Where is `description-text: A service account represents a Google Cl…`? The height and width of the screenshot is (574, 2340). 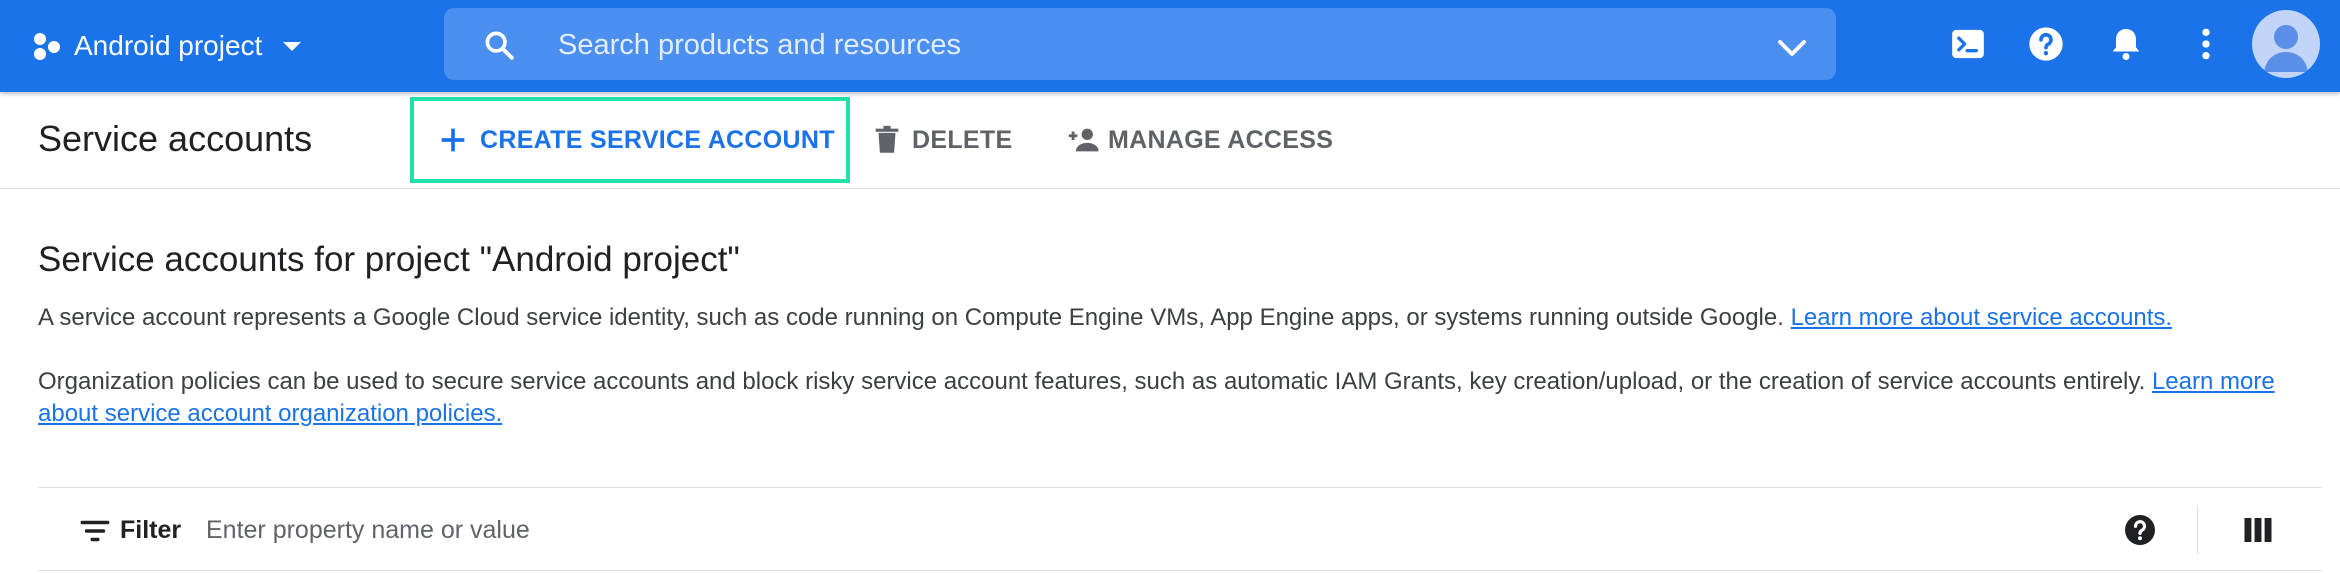 description-text: A service account represents a Google Cl… is located at coordinates (914, 317).